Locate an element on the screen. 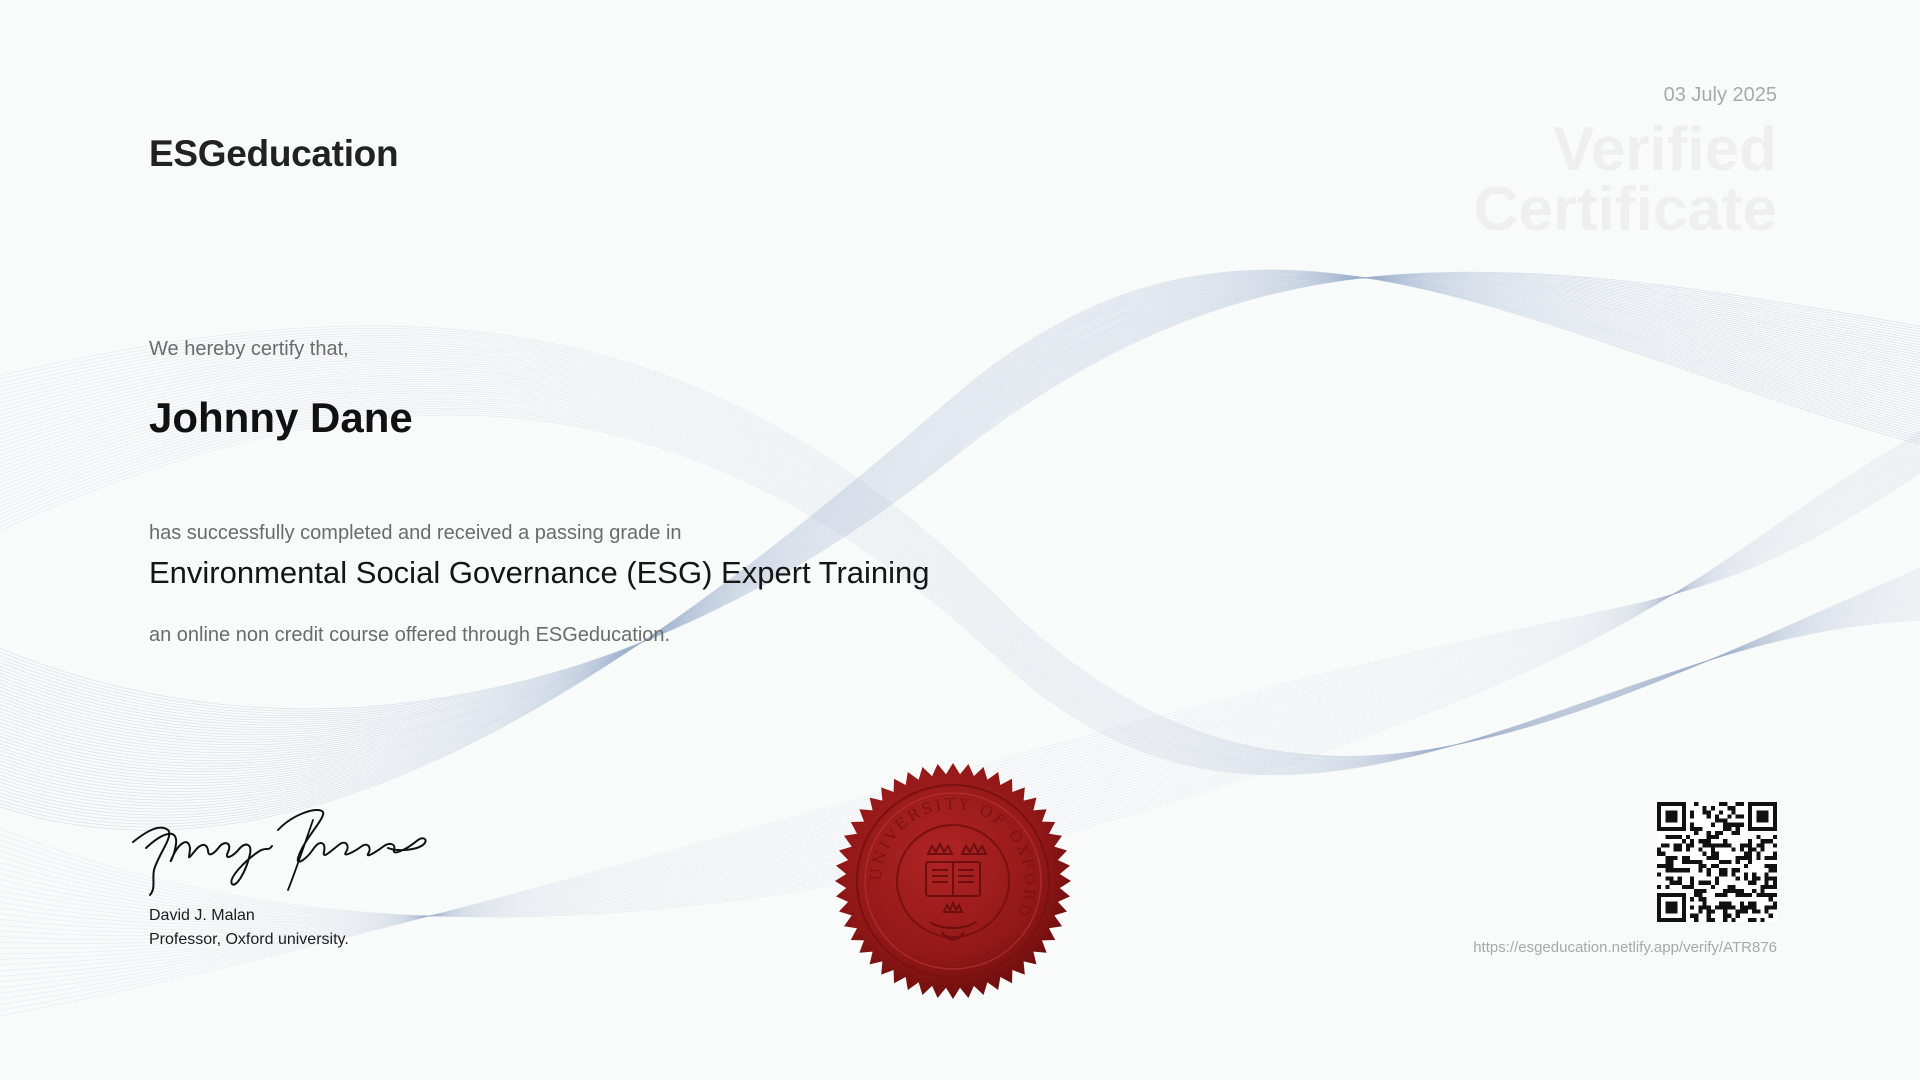 Image resolution: width=1920 pixels, height=1080 pixels. watermark-line-1: Verified is located at coordinates (1665, 149).